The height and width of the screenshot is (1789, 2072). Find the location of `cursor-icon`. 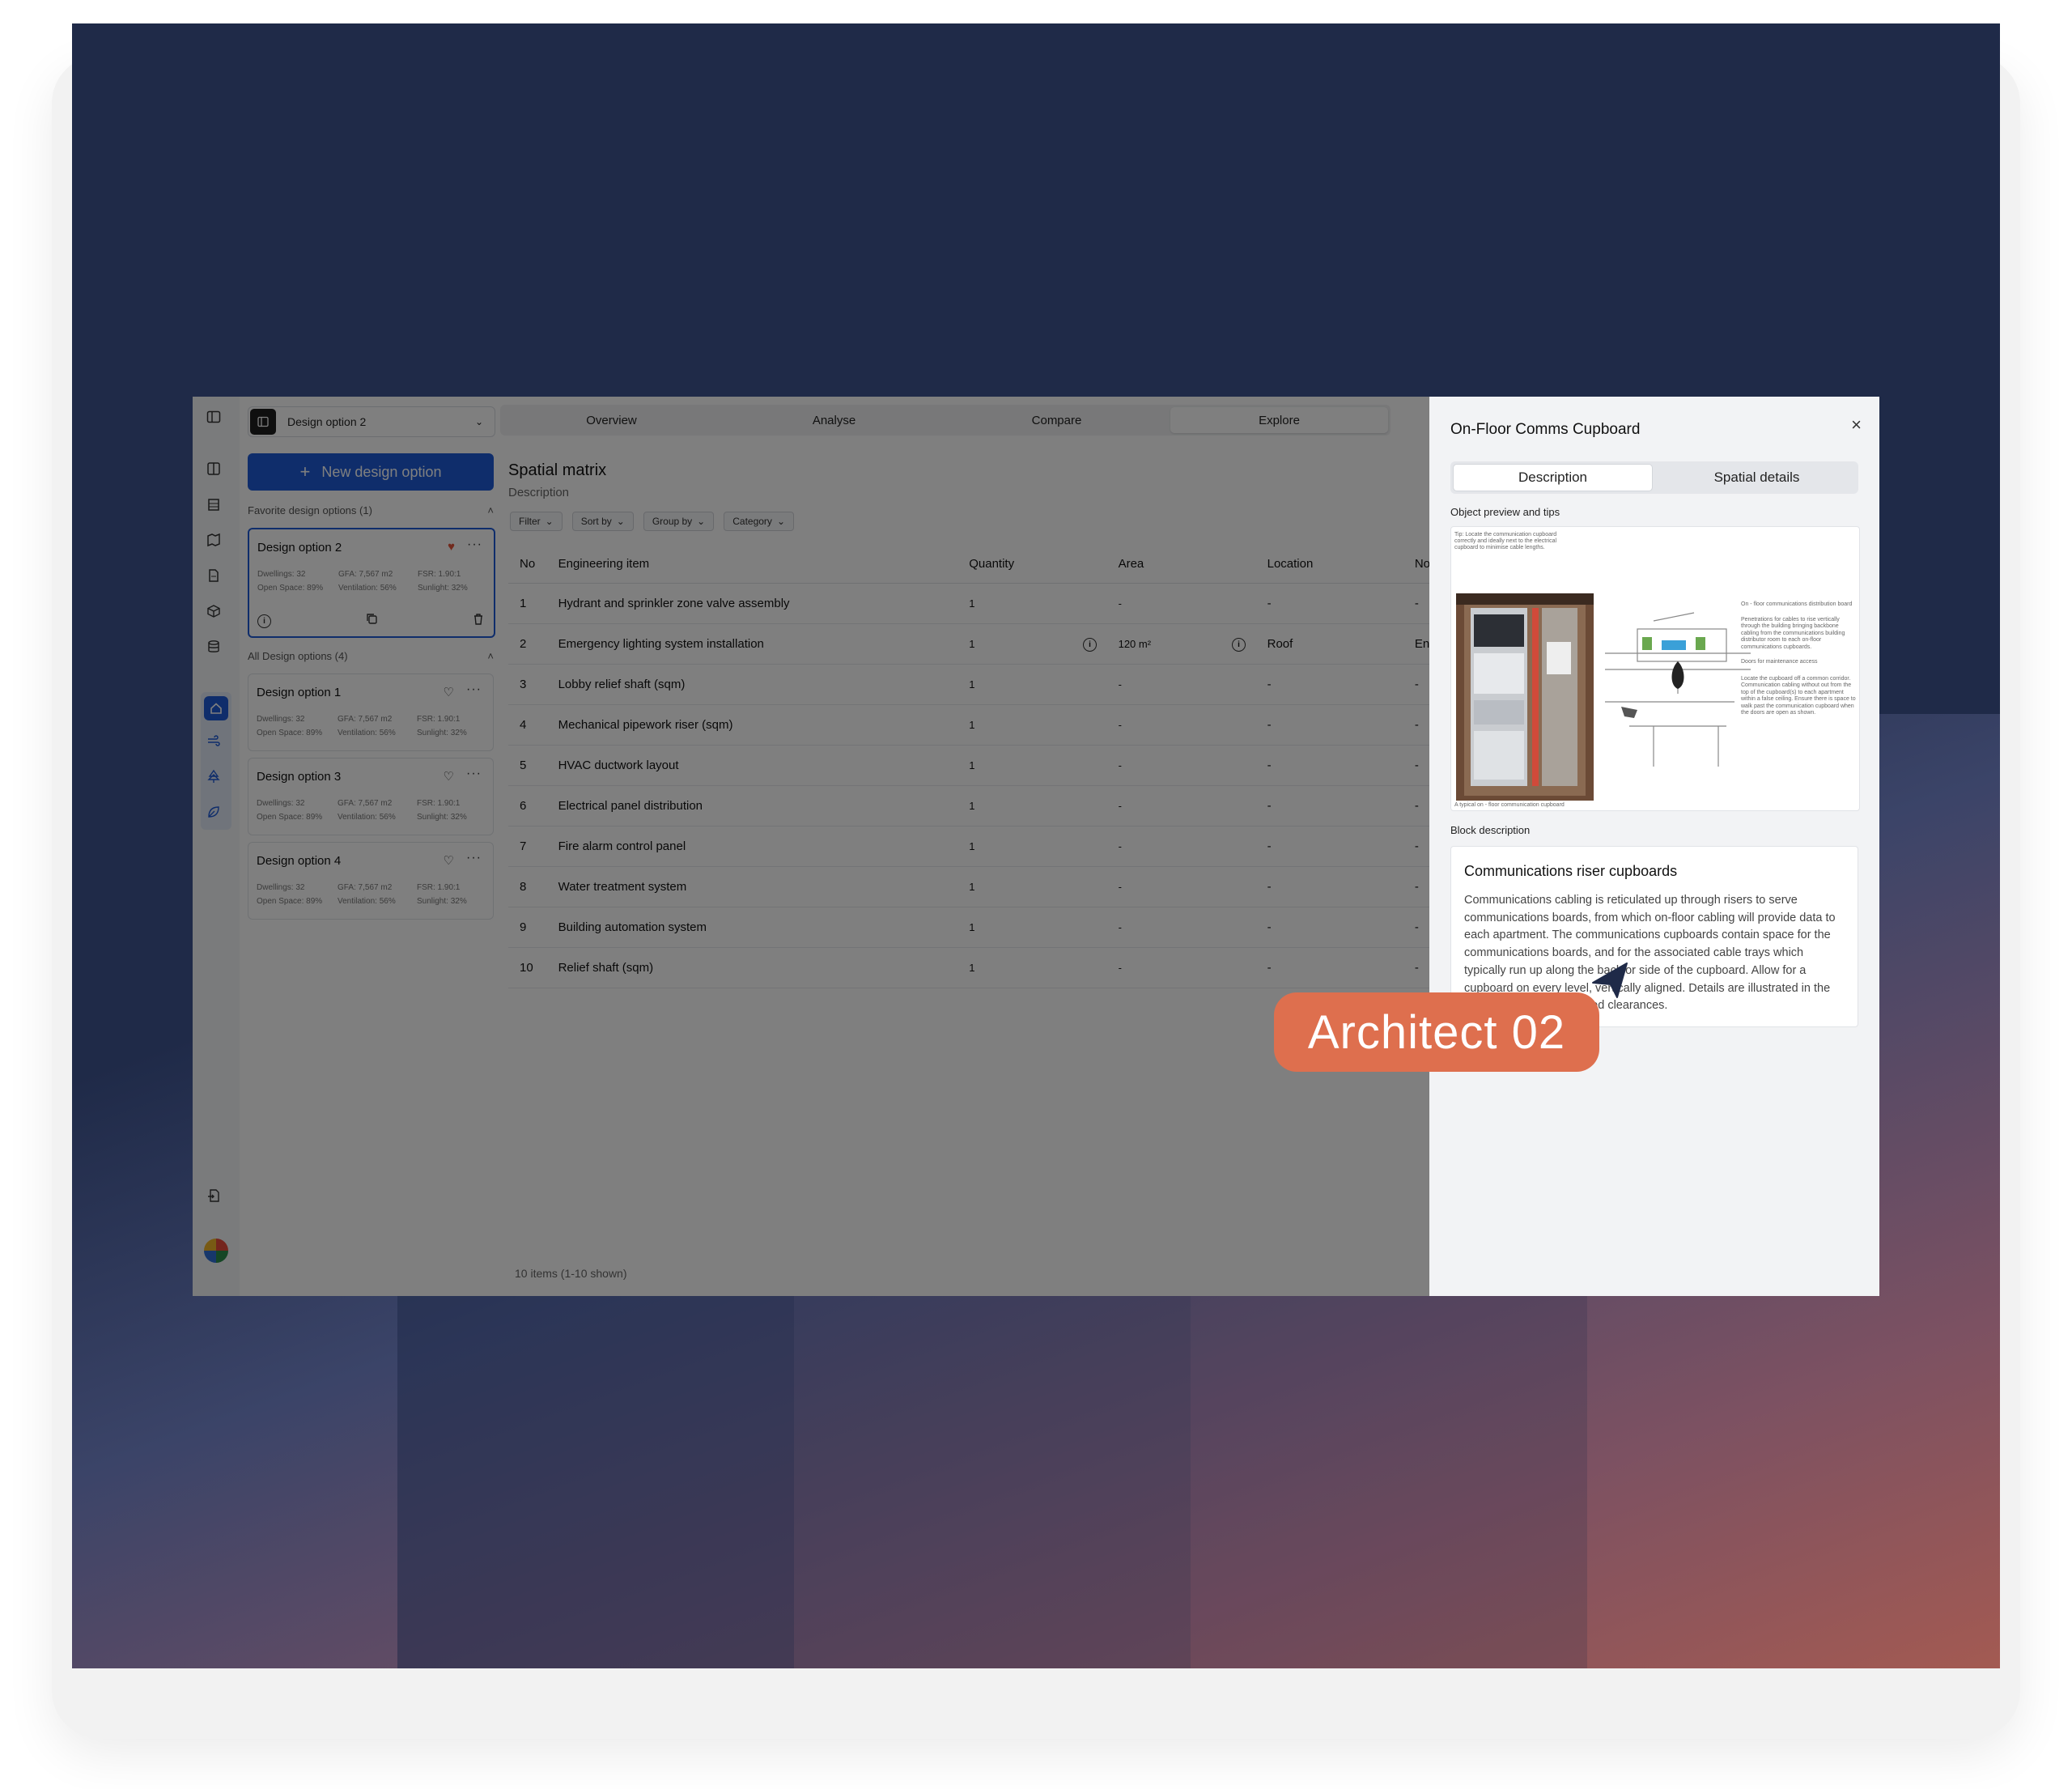

cursor-icon is located at coordinates (1610, 980).